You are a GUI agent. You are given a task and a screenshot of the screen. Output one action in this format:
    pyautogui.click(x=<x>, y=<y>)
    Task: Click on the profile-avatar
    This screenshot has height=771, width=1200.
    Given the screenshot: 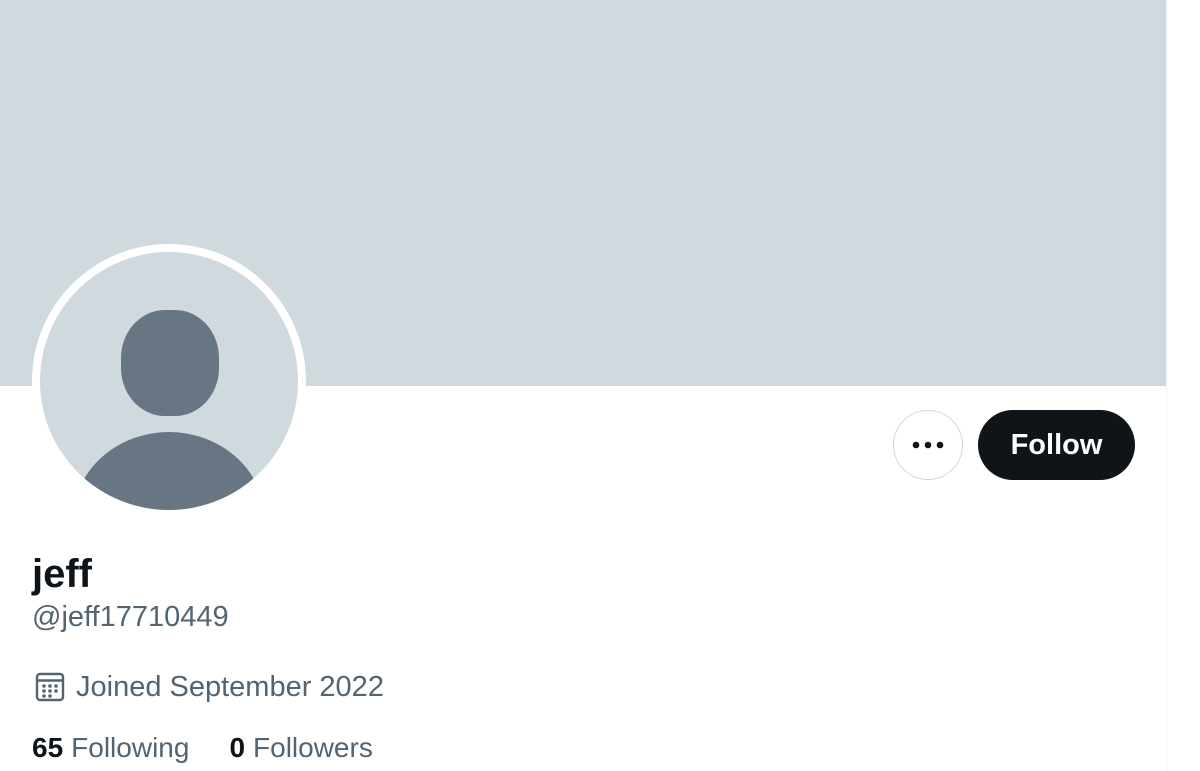 What is the action you would take?
    pyautogui.click(x=169, y=381)
    